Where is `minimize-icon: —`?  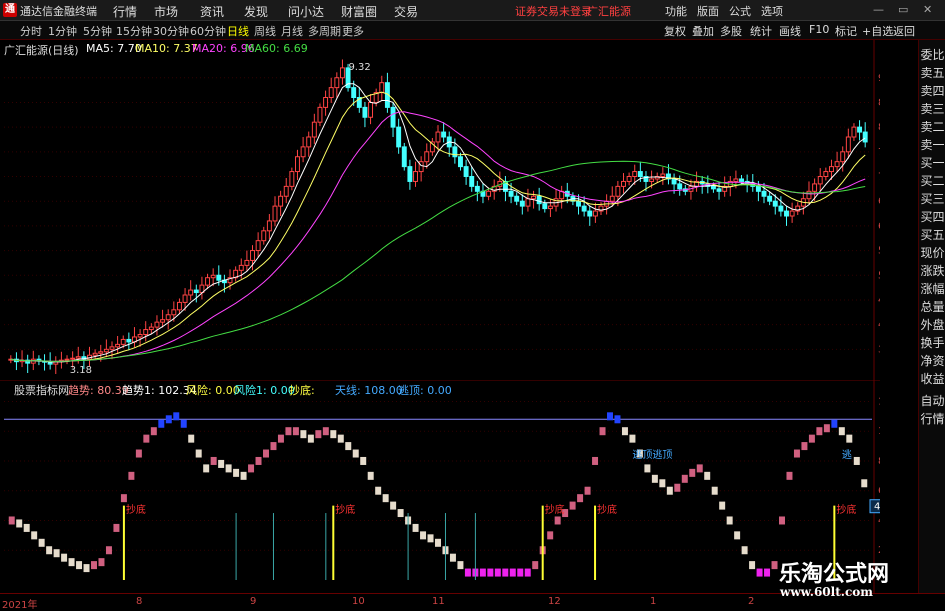
minimize-icon: — is located at coordinates (878, 9).